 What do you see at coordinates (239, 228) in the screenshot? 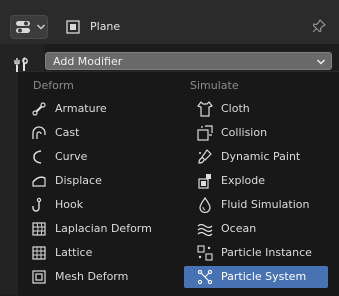
I see `menu-item-label: Ocean` at bounding box center [239, 228].